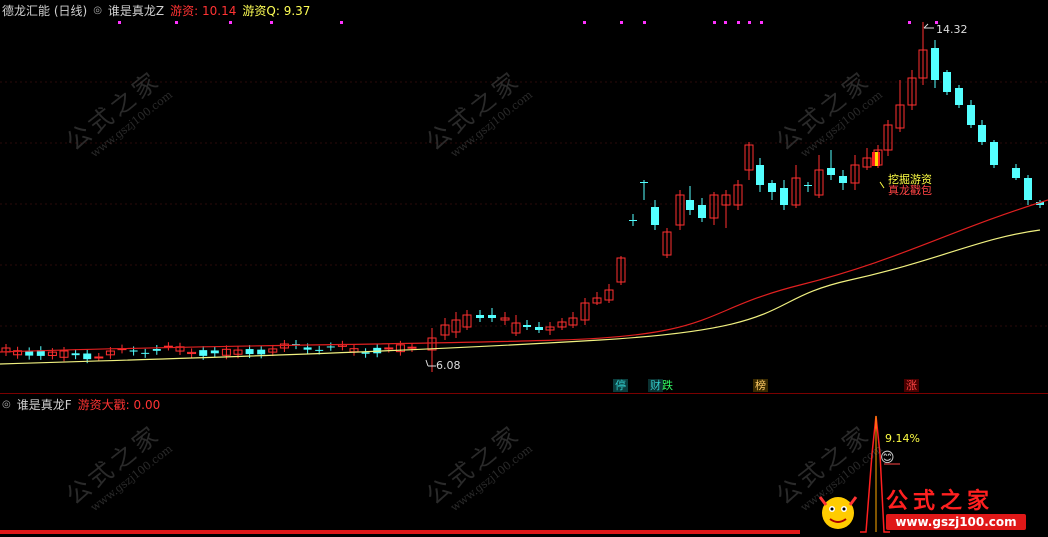 The height and width of the screenshot is (537, 1048). I want to click on brand-title: 公式之家, so click(940, 501).